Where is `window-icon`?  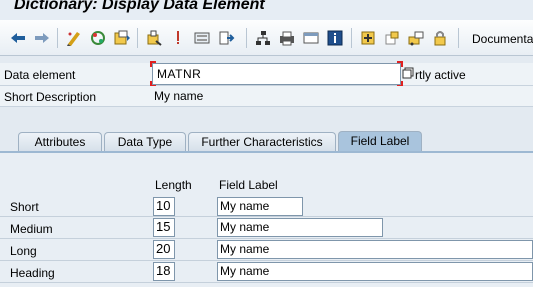 window-icon is located at coordinates (311, 38).